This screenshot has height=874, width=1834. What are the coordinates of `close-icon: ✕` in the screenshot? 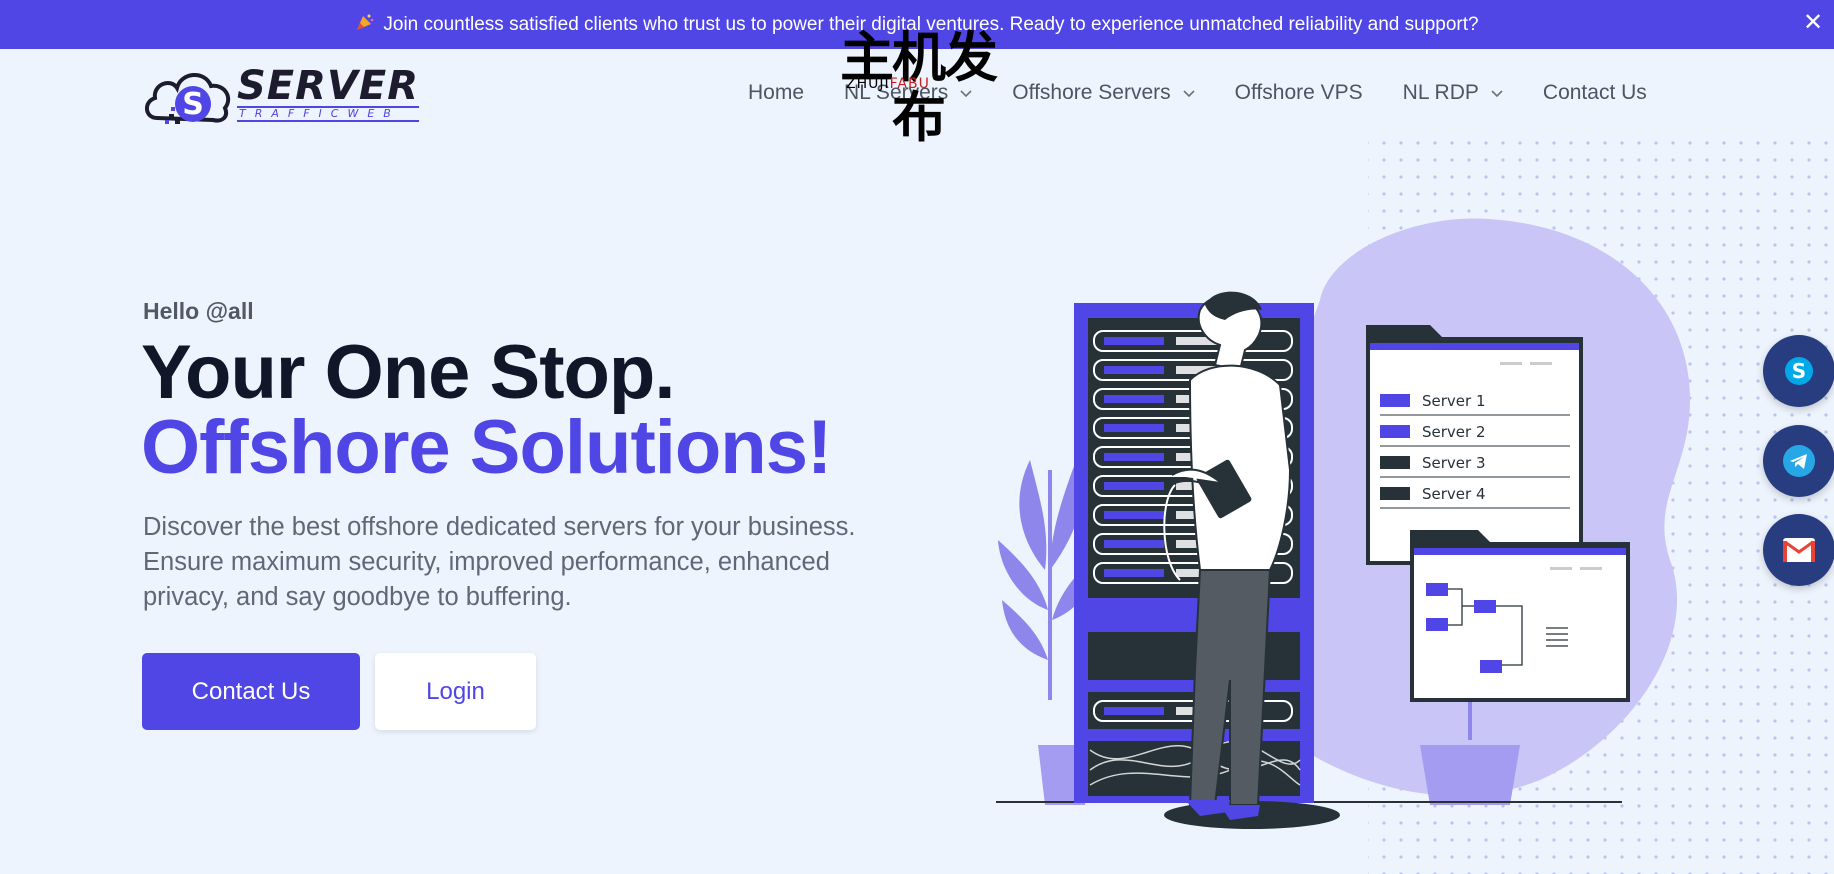 It's located at (1813, 23).